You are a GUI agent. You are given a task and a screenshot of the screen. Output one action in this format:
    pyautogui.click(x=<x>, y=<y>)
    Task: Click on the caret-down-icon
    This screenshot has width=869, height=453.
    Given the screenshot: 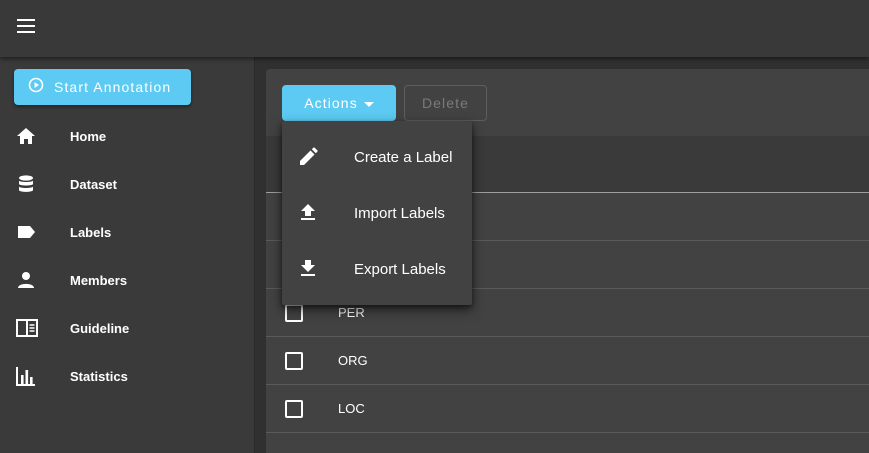 What is the action you would take?
    pyautogui.click(x=368, y=103)
    